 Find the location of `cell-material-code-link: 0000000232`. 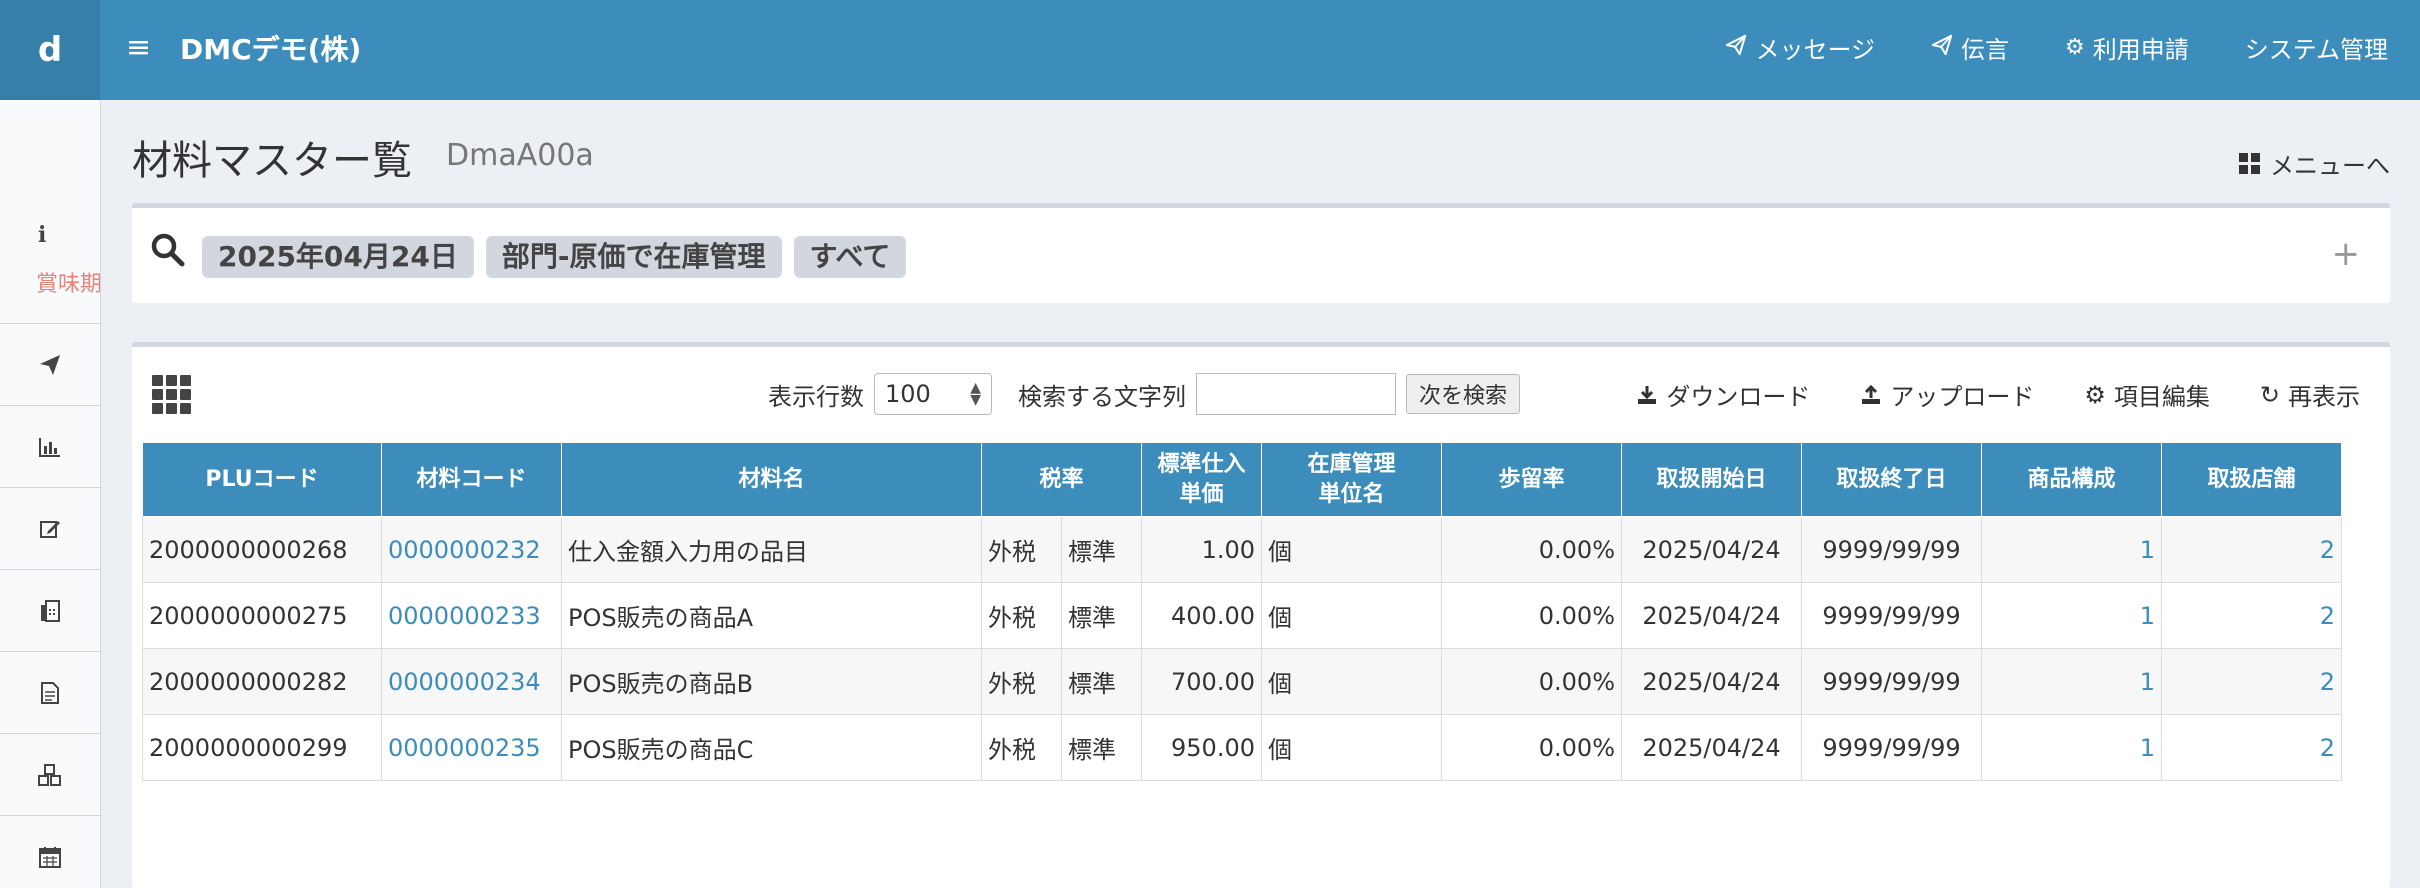

cell-material-code-link: 0000000232 is located at coordinates (471, 549).